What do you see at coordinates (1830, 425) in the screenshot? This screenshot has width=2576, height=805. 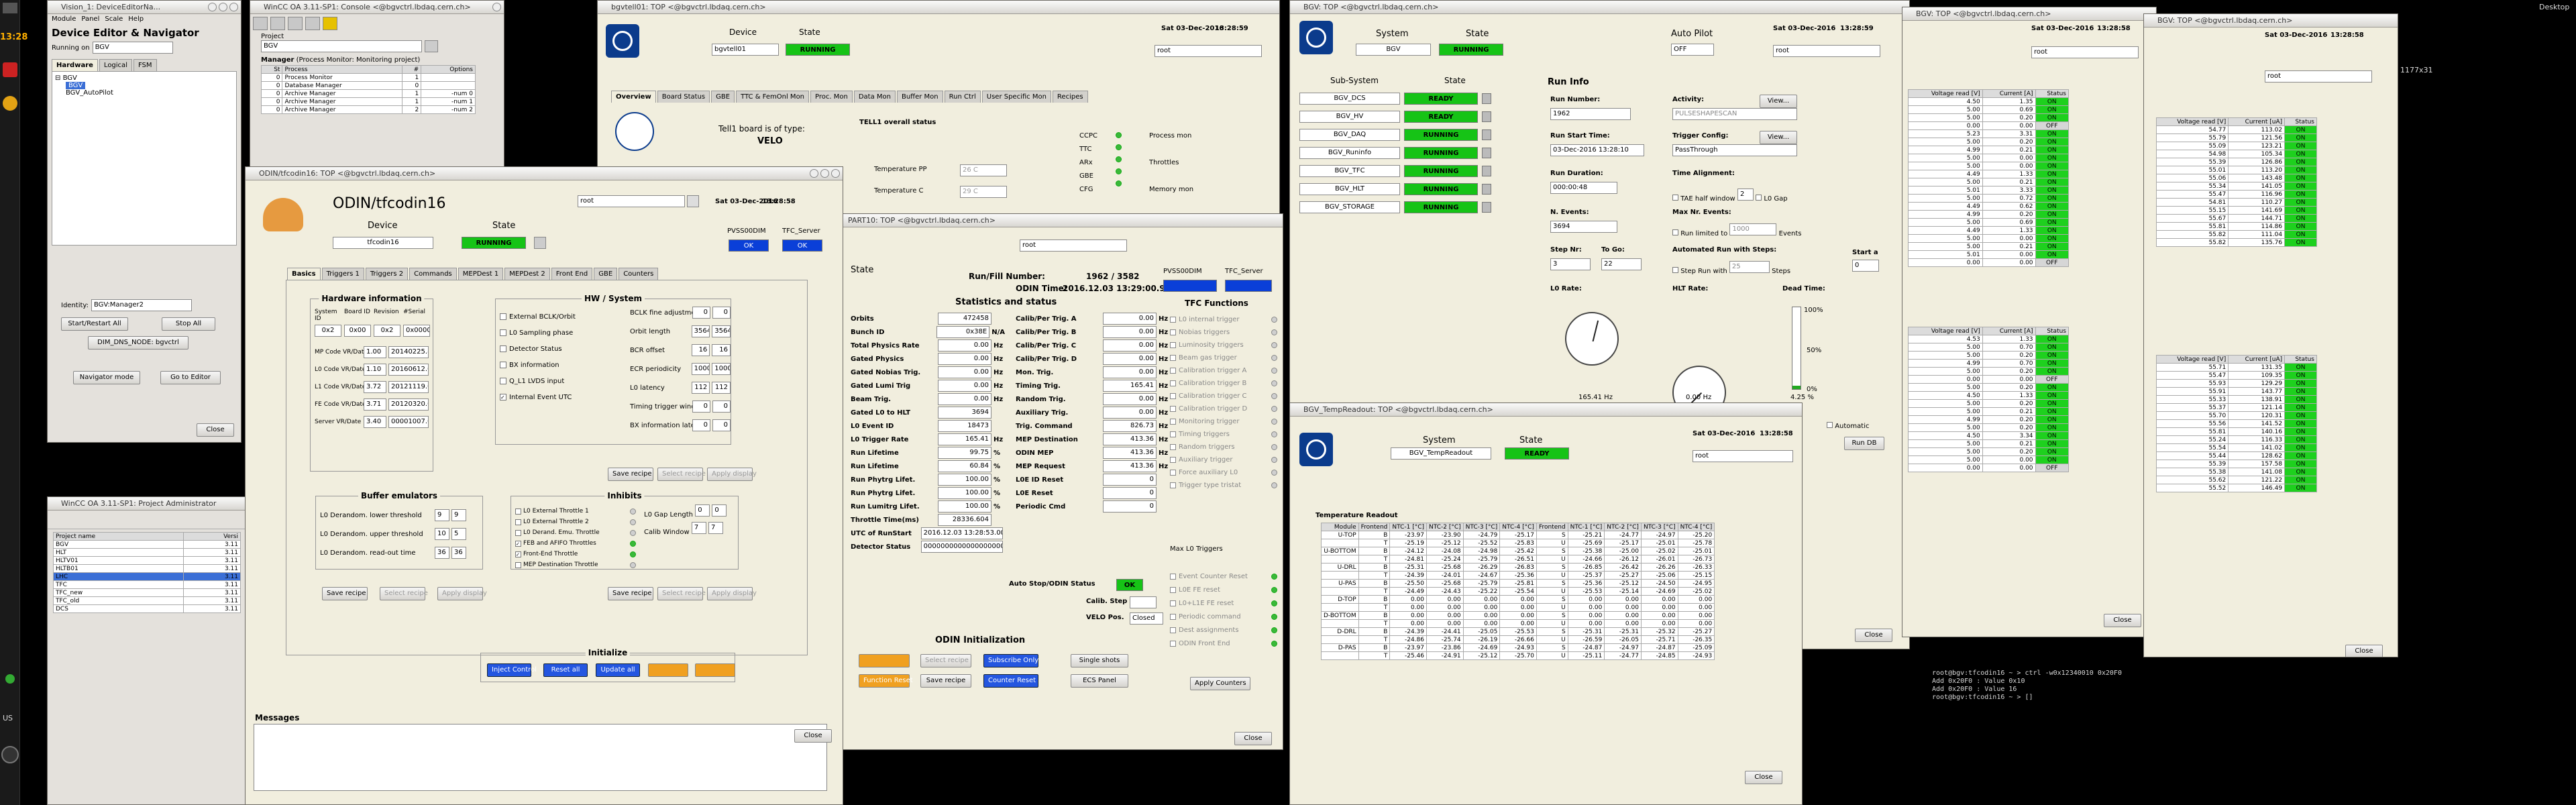 I see `automation-checkbox` at bounding box center [1830, 425].